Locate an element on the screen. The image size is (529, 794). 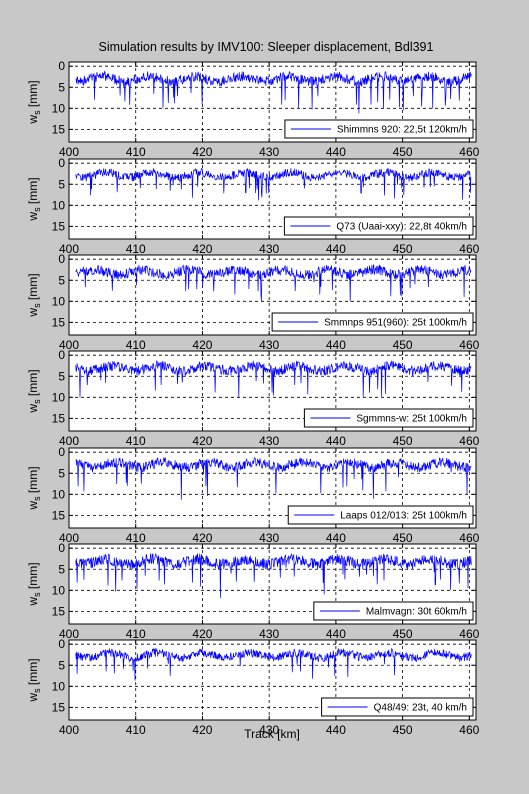
legend-label: Q48/49: 23t, 40 km/h is located at coordinates (420, 708).